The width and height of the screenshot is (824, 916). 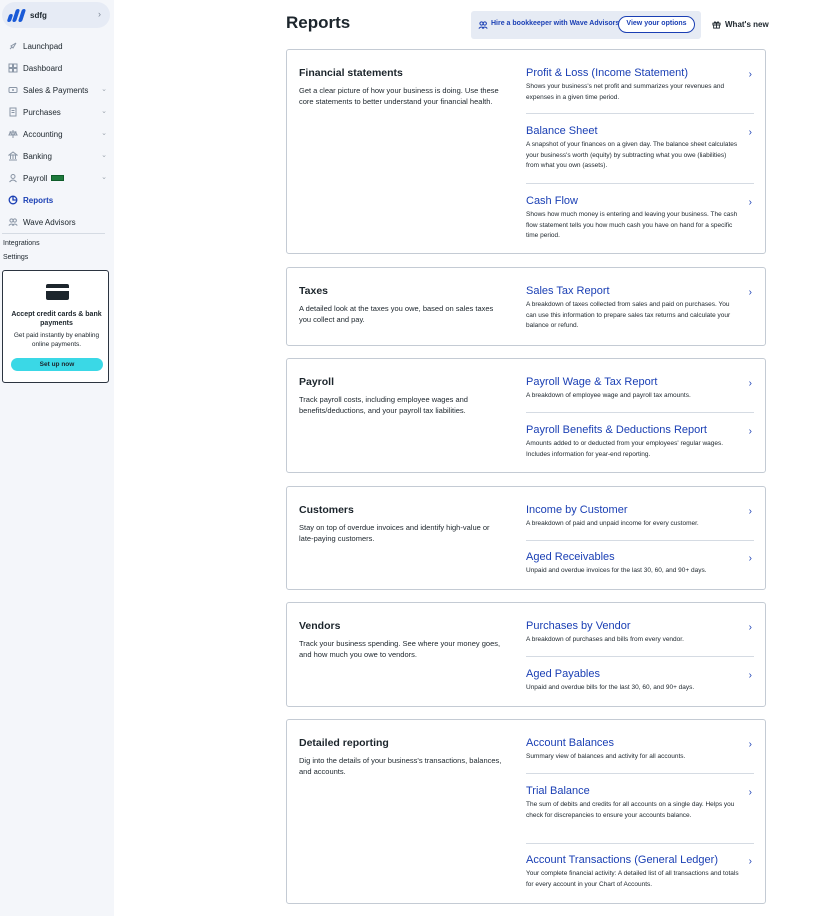 What do you see at coordinates (35, 178) in the screenshot?
I see `sidebar-item-label: Payroll` at bounding box center [35, 178].